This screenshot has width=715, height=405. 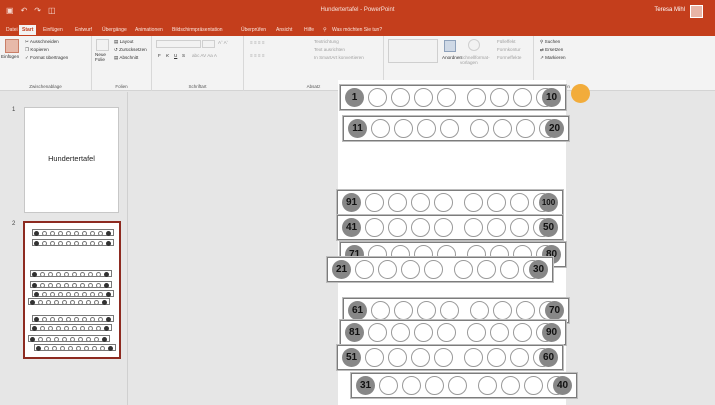 What do you see at coordinates (341, 269) in the screenshot?
I see `start-number-badge: 21` at bounding box center [341, 269].